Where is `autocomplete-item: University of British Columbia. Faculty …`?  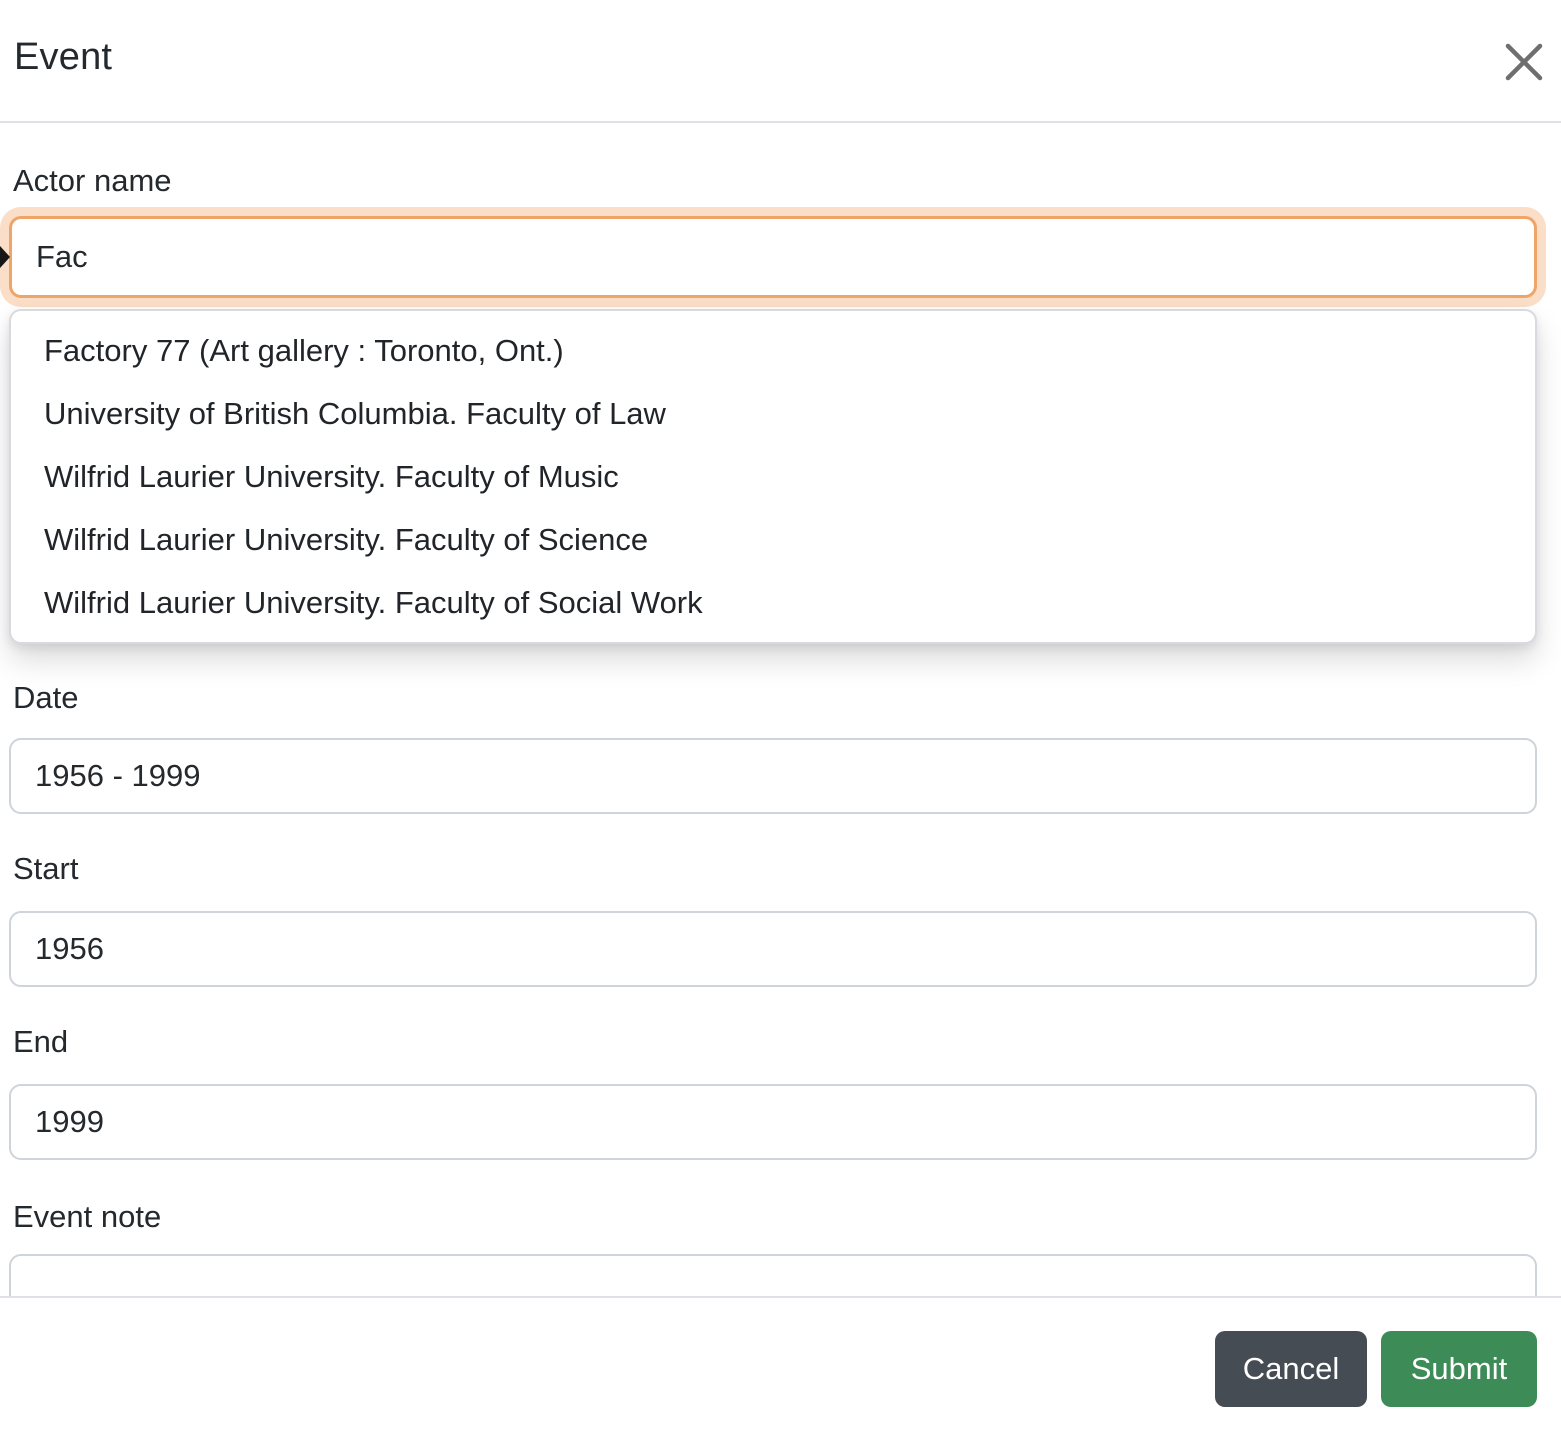 autocomplete-item: University of British Columbia. Faculty … is located at coordinates (773, 413).